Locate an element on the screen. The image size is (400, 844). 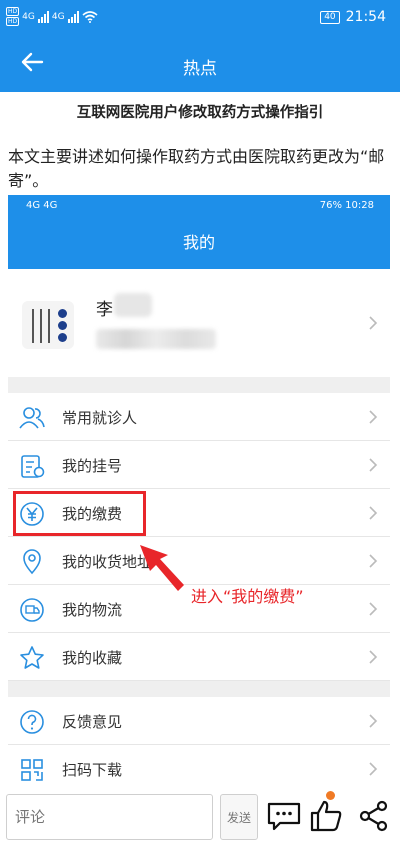
menu-item-favorites: 我的收藏 is located at coordinates (199, 657).